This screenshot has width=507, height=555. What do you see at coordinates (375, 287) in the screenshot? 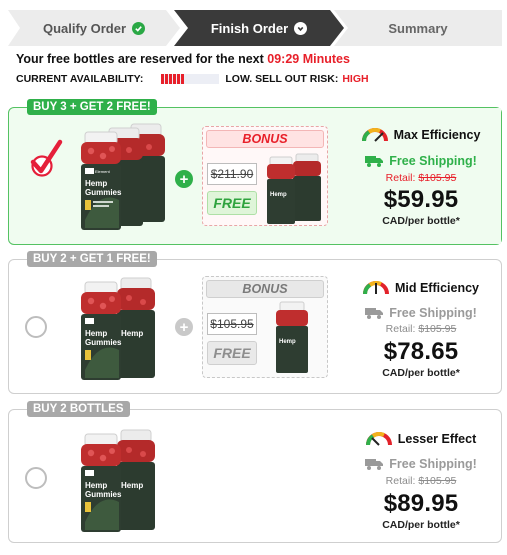
I see `gauge-mid-icon` at bounding box center [375, 287].